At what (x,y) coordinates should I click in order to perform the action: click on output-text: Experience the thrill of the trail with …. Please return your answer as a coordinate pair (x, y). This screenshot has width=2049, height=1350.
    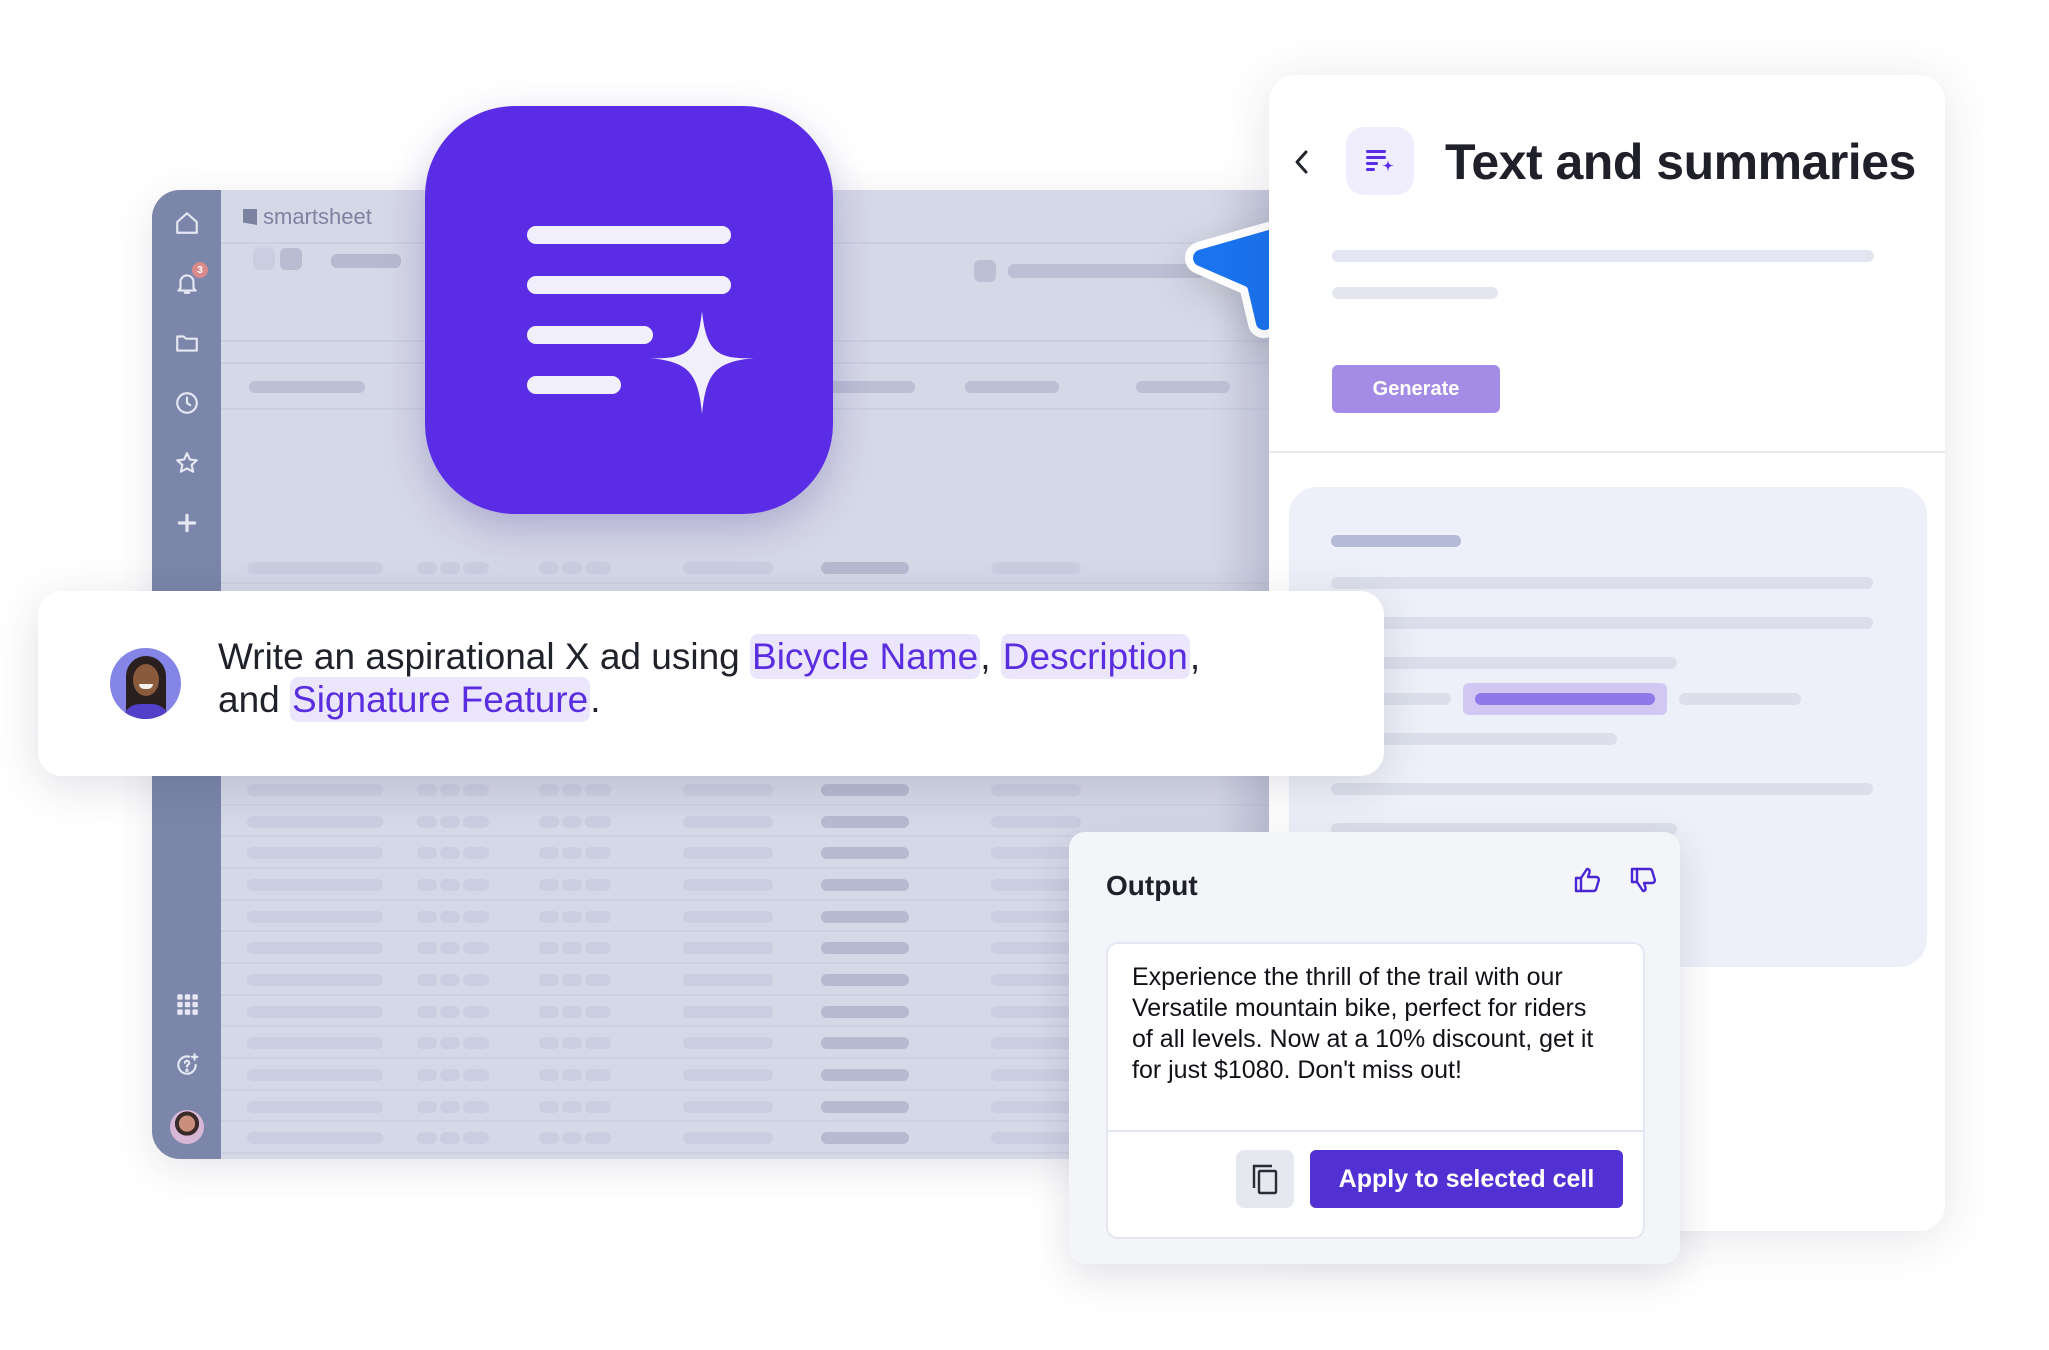
    Looking at the image, I should click on (1367, 1024).